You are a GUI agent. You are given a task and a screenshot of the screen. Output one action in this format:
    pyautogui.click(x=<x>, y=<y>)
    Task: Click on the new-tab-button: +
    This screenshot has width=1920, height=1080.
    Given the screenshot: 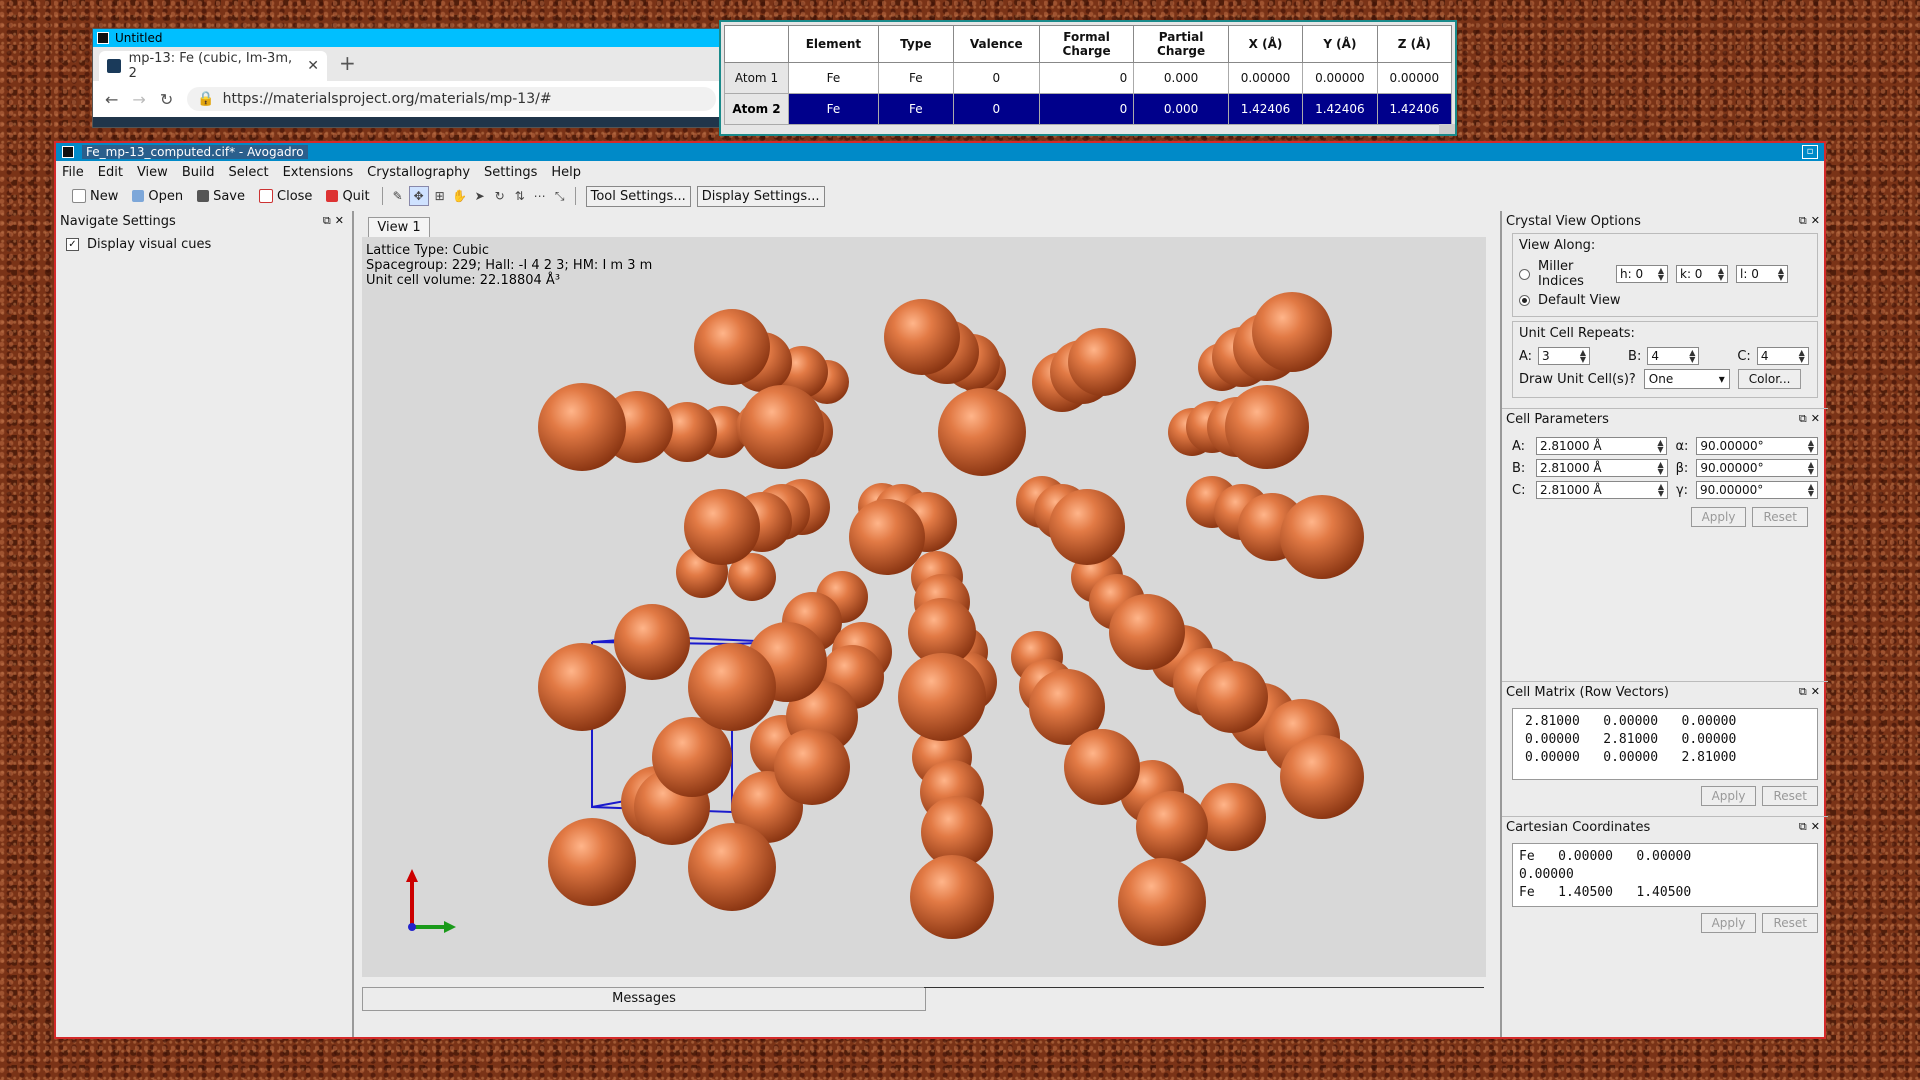 What is the action you would take?
    pyautogui.click(x=347, y=66)
    